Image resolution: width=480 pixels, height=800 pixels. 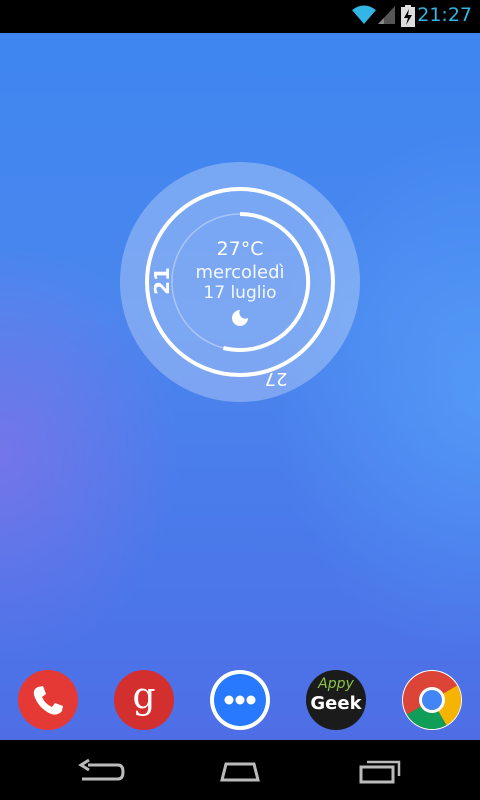 What do you see at coordinates (336, 703) in the screenshot?
I see `appy-geek-text-bottom: Geek` at bounding box center [336, 703].